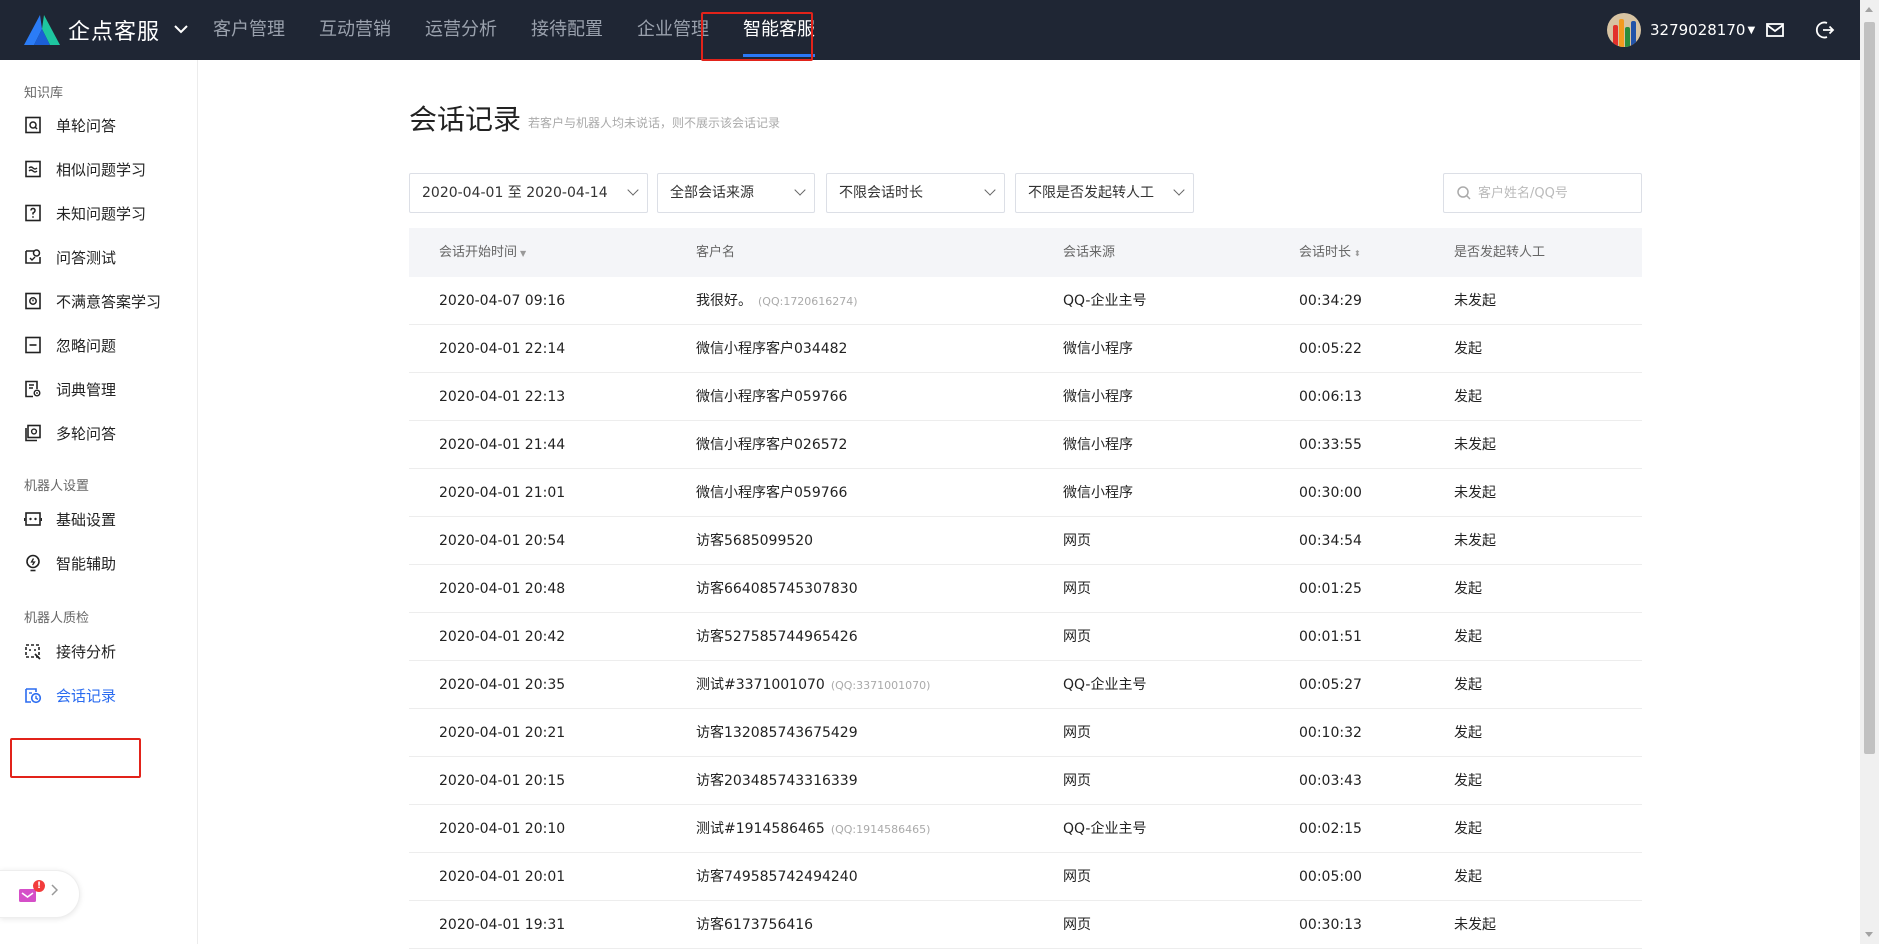 This screenshot has height=949, width=1879. What do you see at coordinates (33, 696) in the screenshot?
I see `session-record-icon` at bounding box center [33, 696].